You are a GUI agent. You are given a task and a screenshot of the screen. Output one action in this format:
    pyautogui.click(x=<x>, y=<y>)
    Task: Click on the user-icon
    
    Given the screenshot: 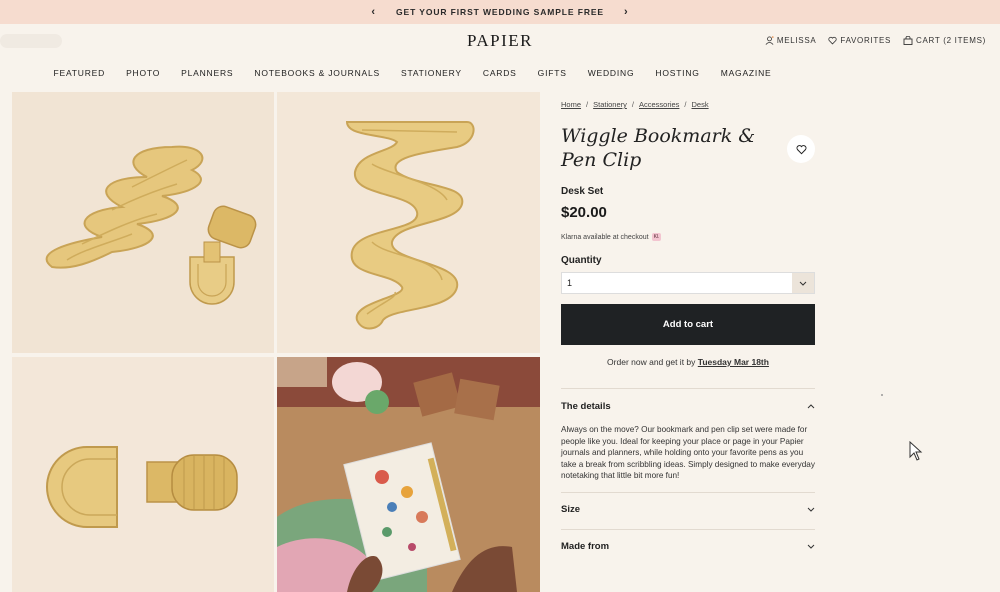 What is the action you would take?
    pyautogui.click(x=769, y=40)
    